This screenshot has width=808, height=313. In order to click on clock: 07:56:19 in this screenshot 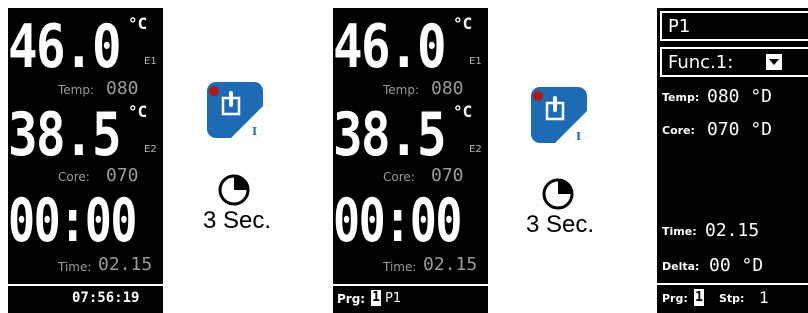, I will do `click(106, 298)`.